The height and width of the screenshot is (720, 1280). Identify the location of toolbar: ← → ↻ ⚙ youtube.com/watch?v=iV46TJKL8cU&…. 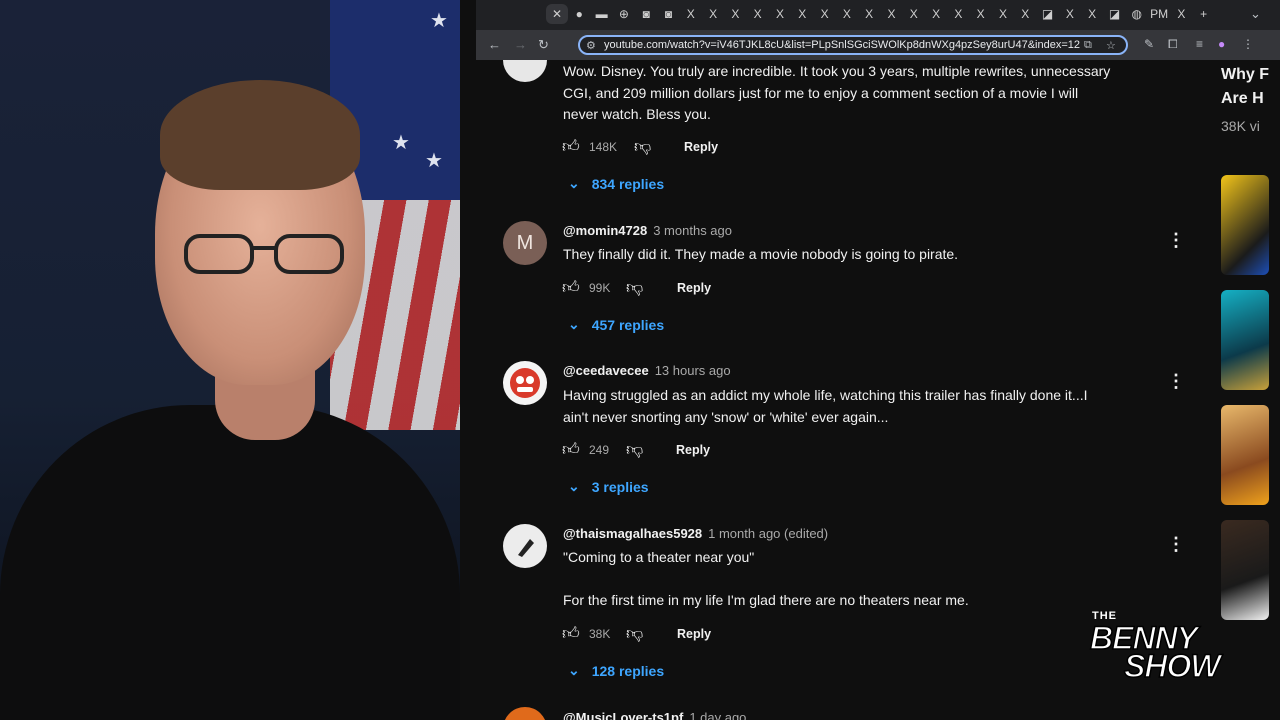
(878, 45).